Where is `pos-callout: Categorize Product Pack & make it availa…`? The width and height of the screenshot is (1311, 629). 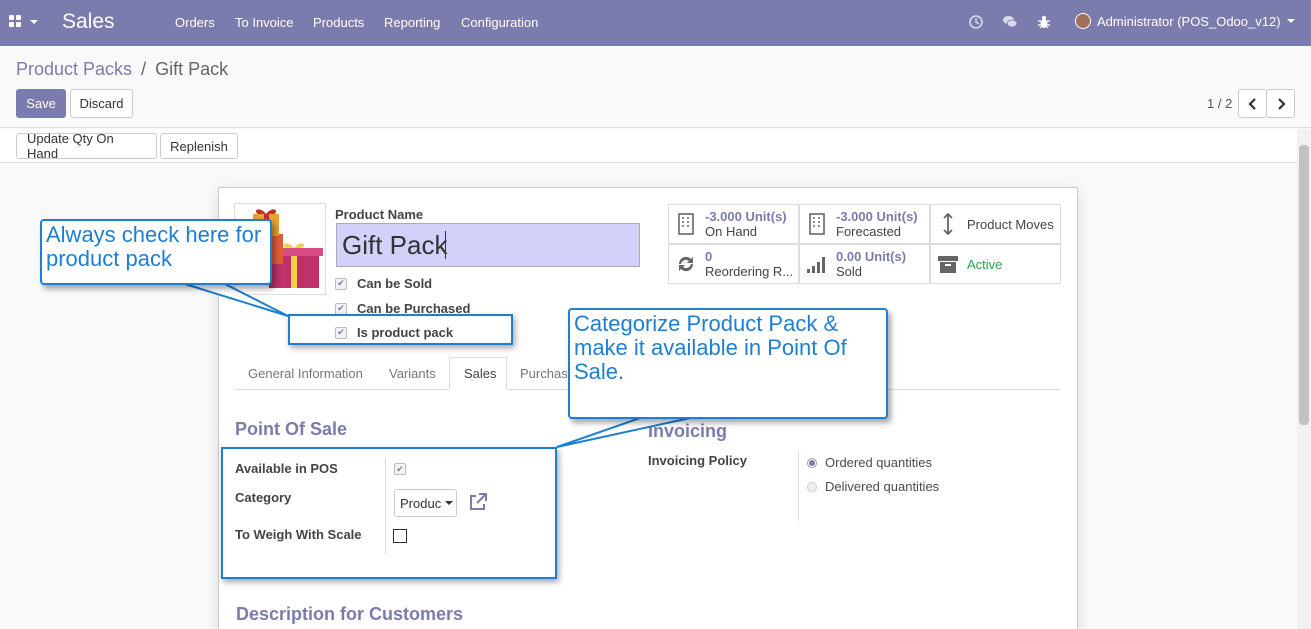 pos-callout: Categorize Product Pack & make it availa… is located at coordinates (728, 363).